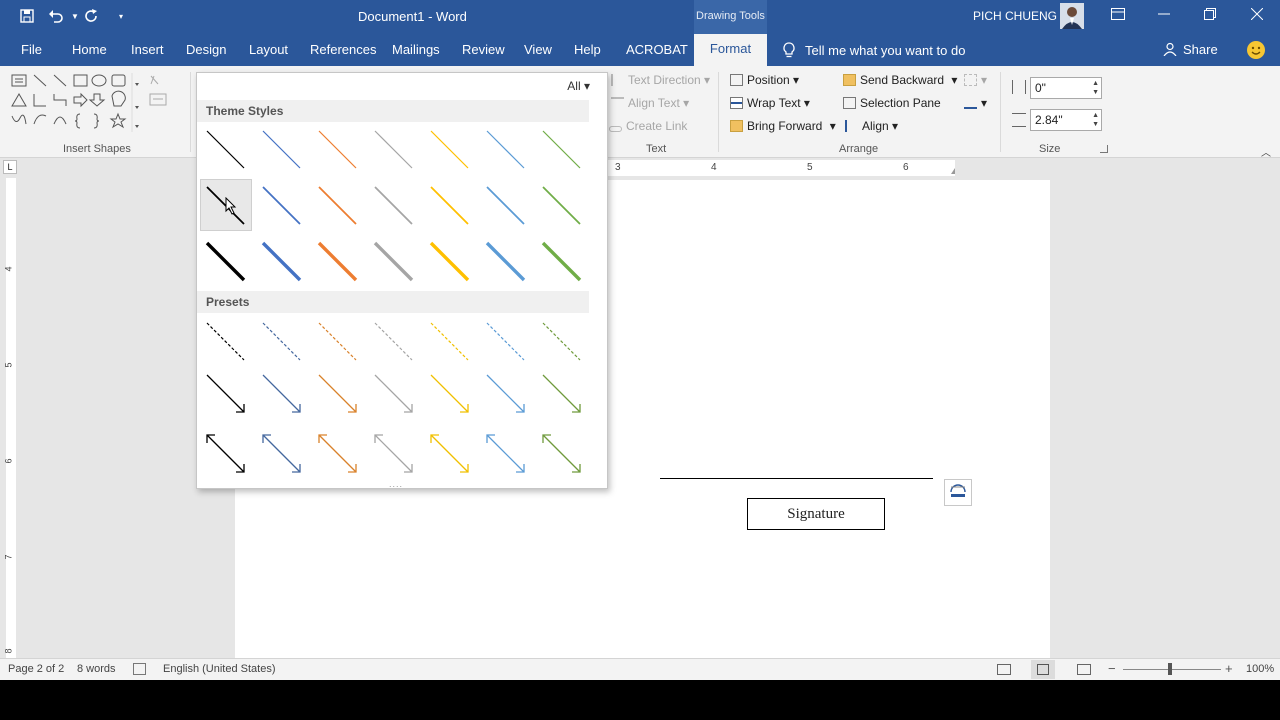  I want to click on tab-layout: Layout, so click(268, 49).